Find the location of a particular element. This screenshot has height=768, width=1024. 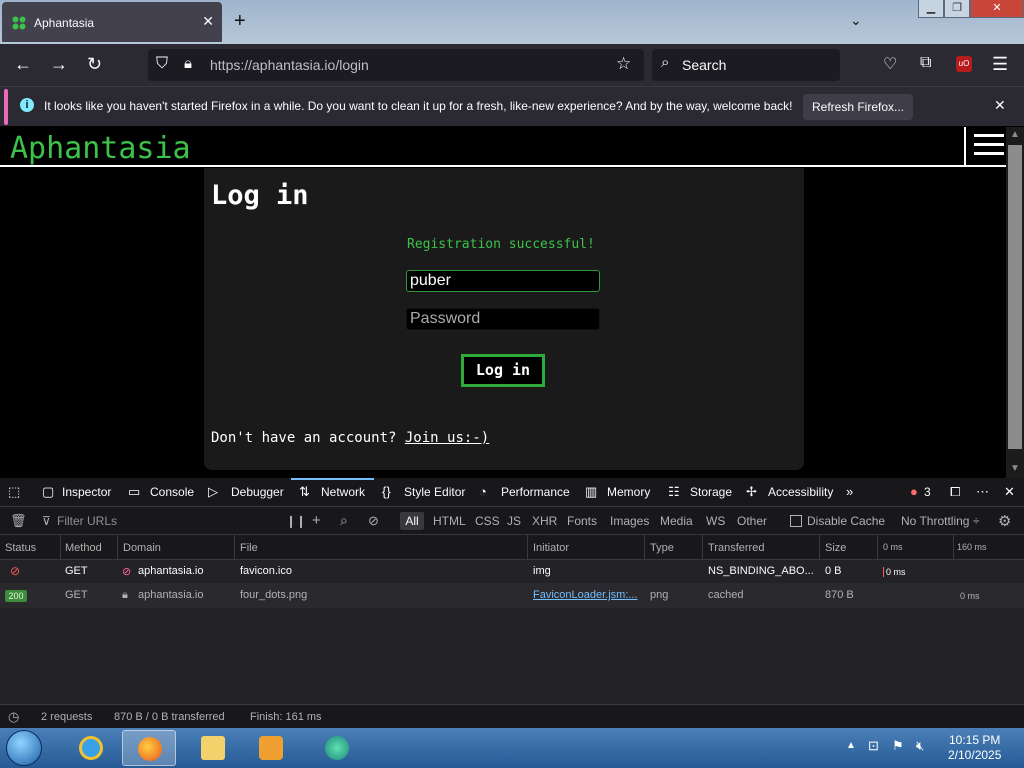

volume-muted-icon: 🔇︎ is located at coordinates (920, 746).